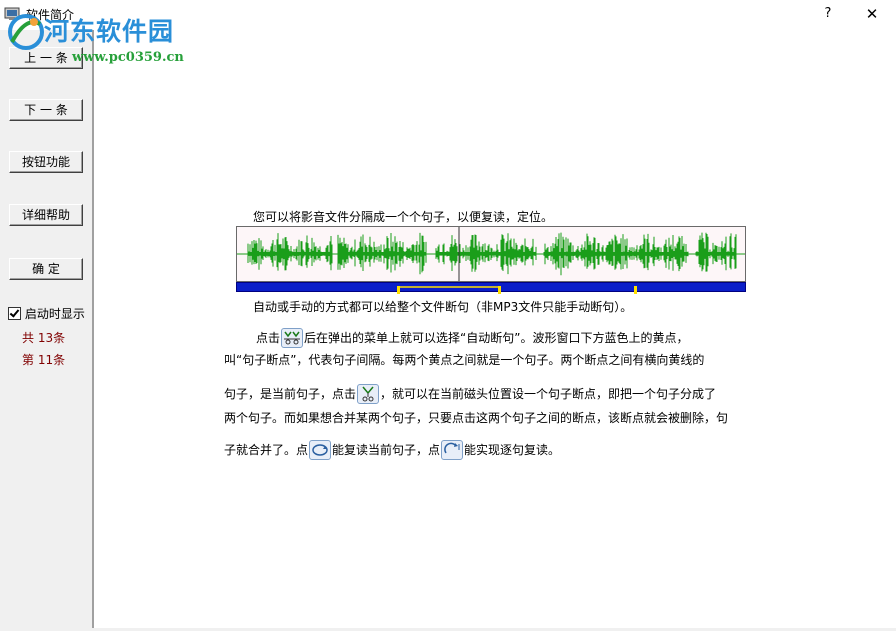  What do you see at coordinates (290, 394) in the screenshot?
I see `text-segment: 句子，是当前句子，点击` at bounding box center [290, 394].